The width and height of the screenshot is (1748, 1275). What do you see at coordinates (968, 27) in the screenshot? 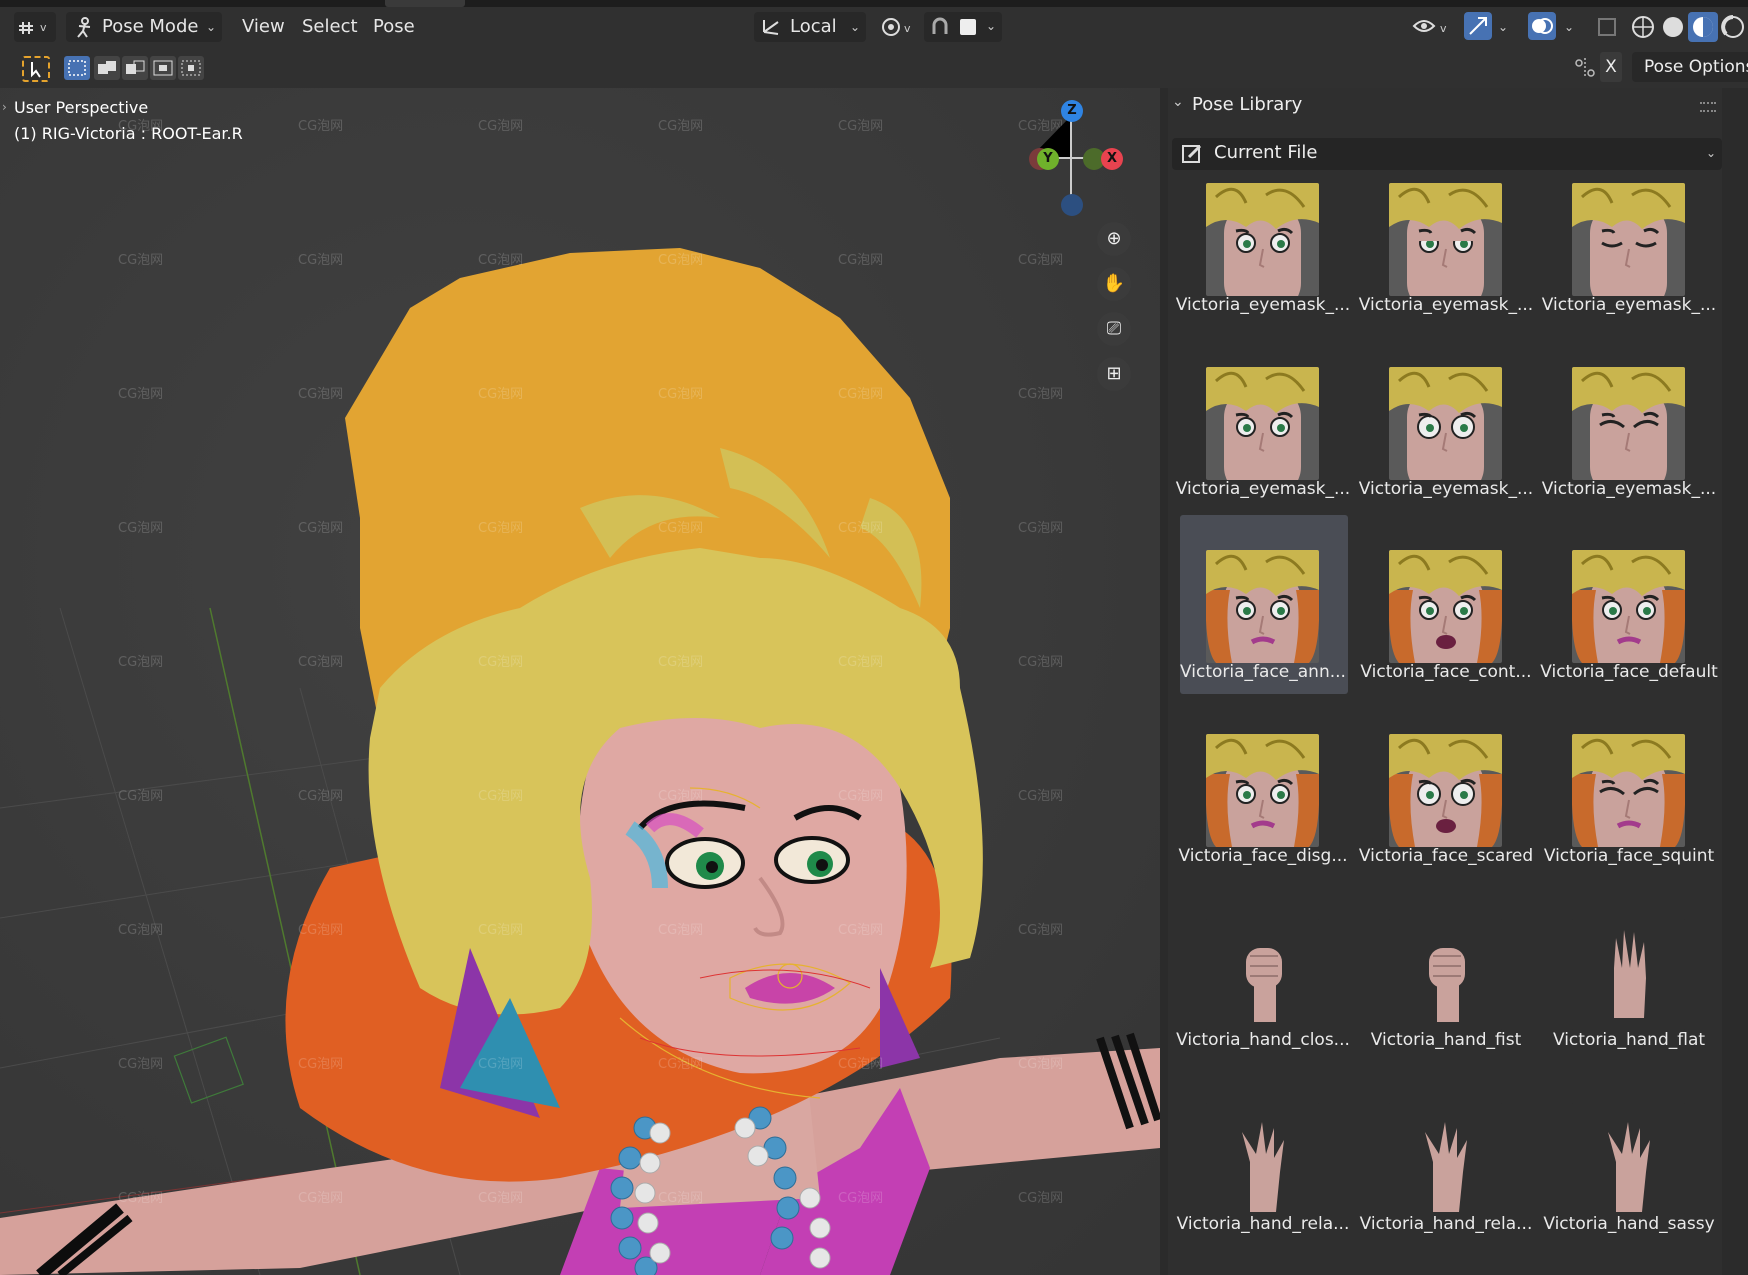
I see `snap-target-icon` at bounding box center [968, 27].